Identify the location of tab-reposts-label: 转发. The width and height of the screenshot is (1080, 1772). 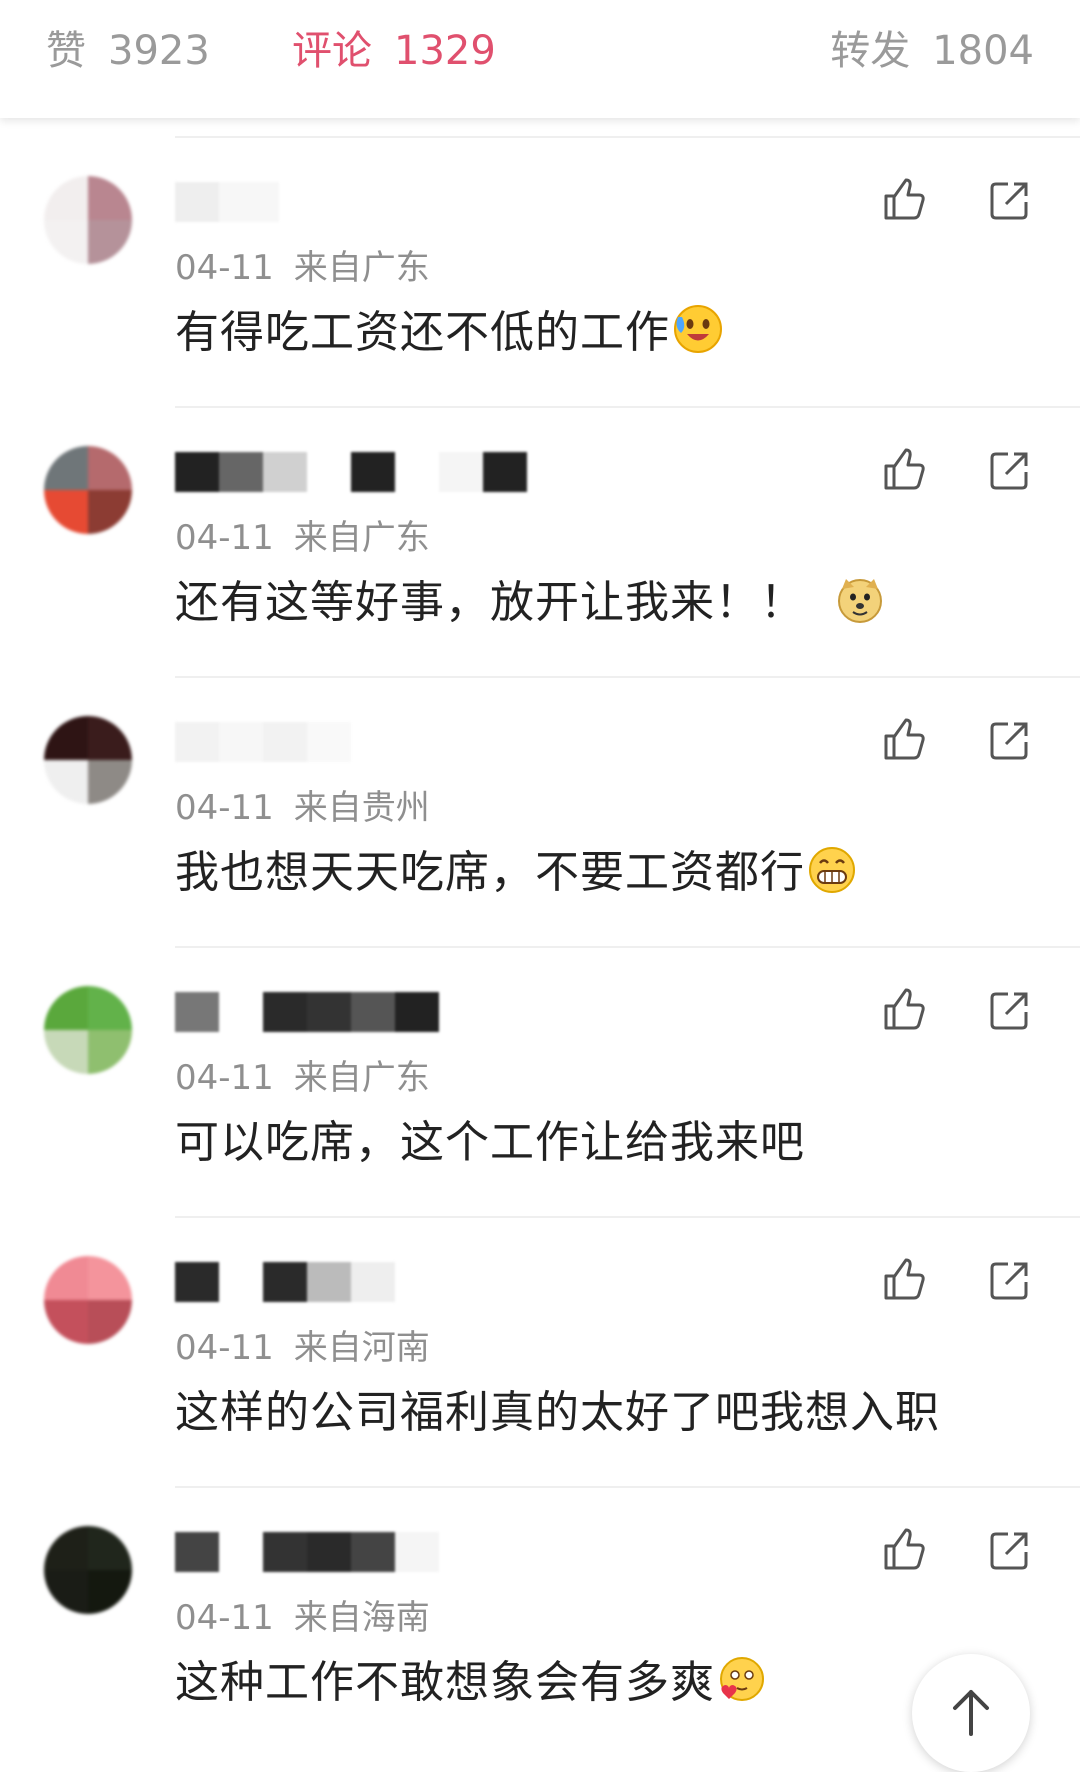
(870, 51).